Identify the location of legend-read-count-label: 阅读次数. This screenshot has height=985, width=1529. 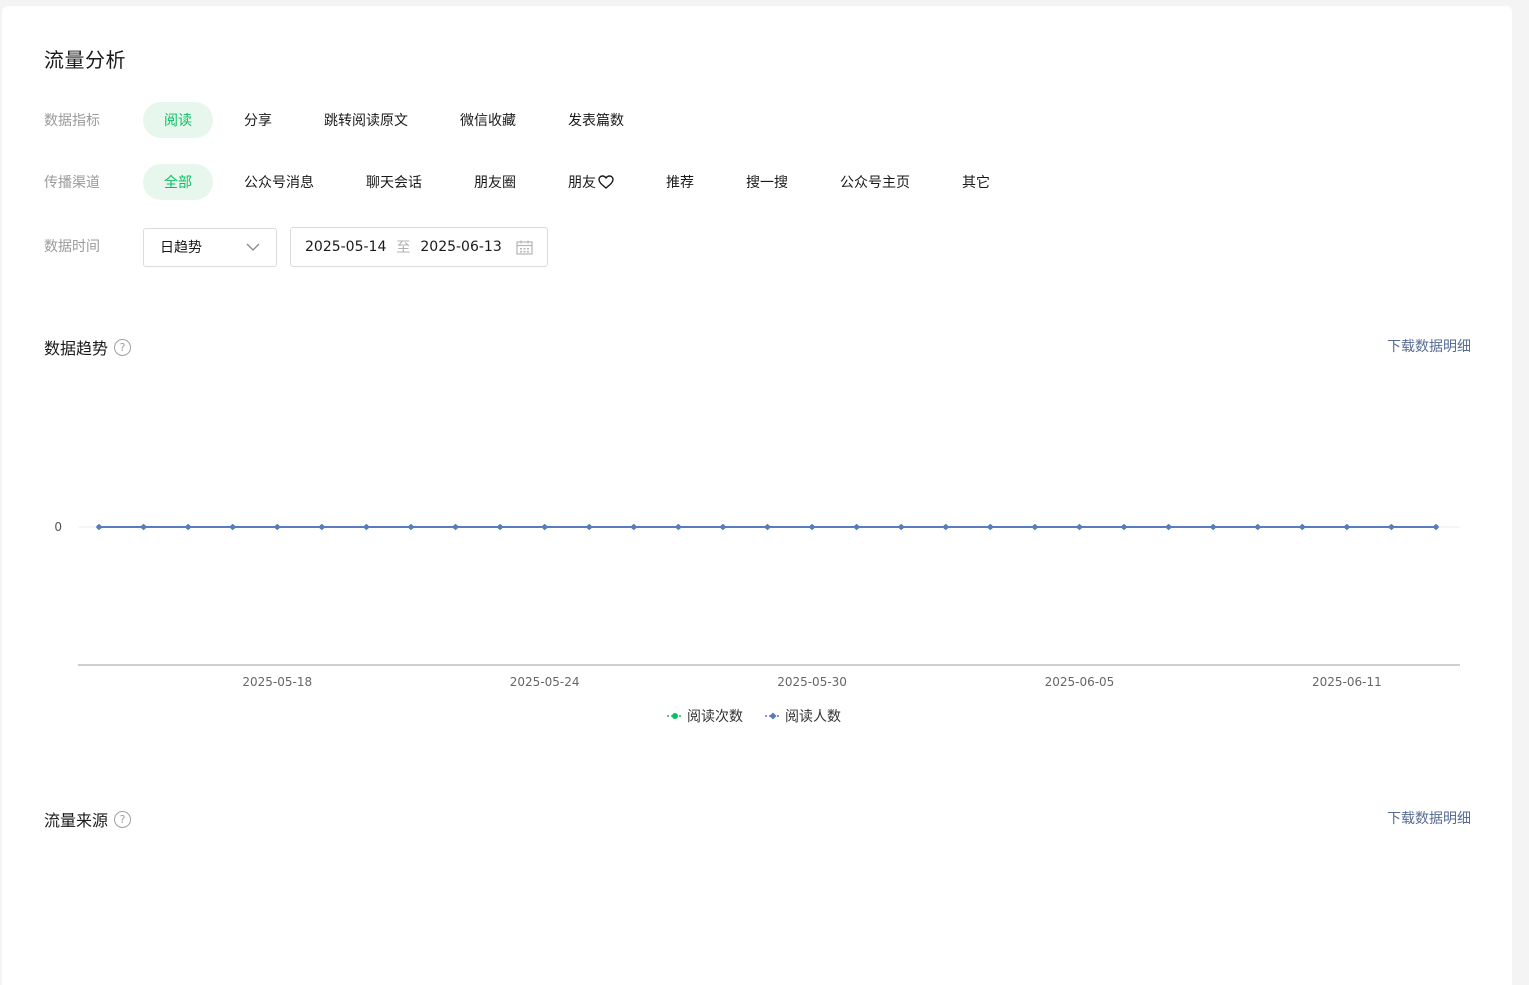
(715, 717).